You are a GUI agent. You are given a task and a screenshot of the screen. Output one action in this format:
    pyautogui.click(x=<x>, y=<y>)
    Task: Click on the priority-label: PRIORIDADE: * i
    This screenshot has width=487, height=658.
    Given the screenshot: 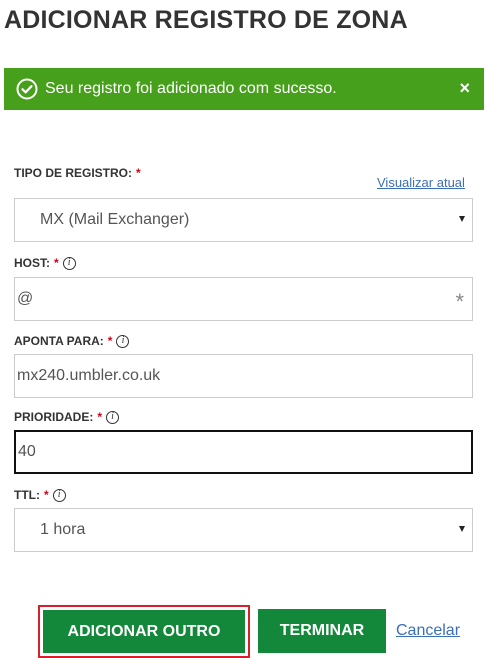 What is the action you would take?
    pyautogui.click(x=67, y=417)
    